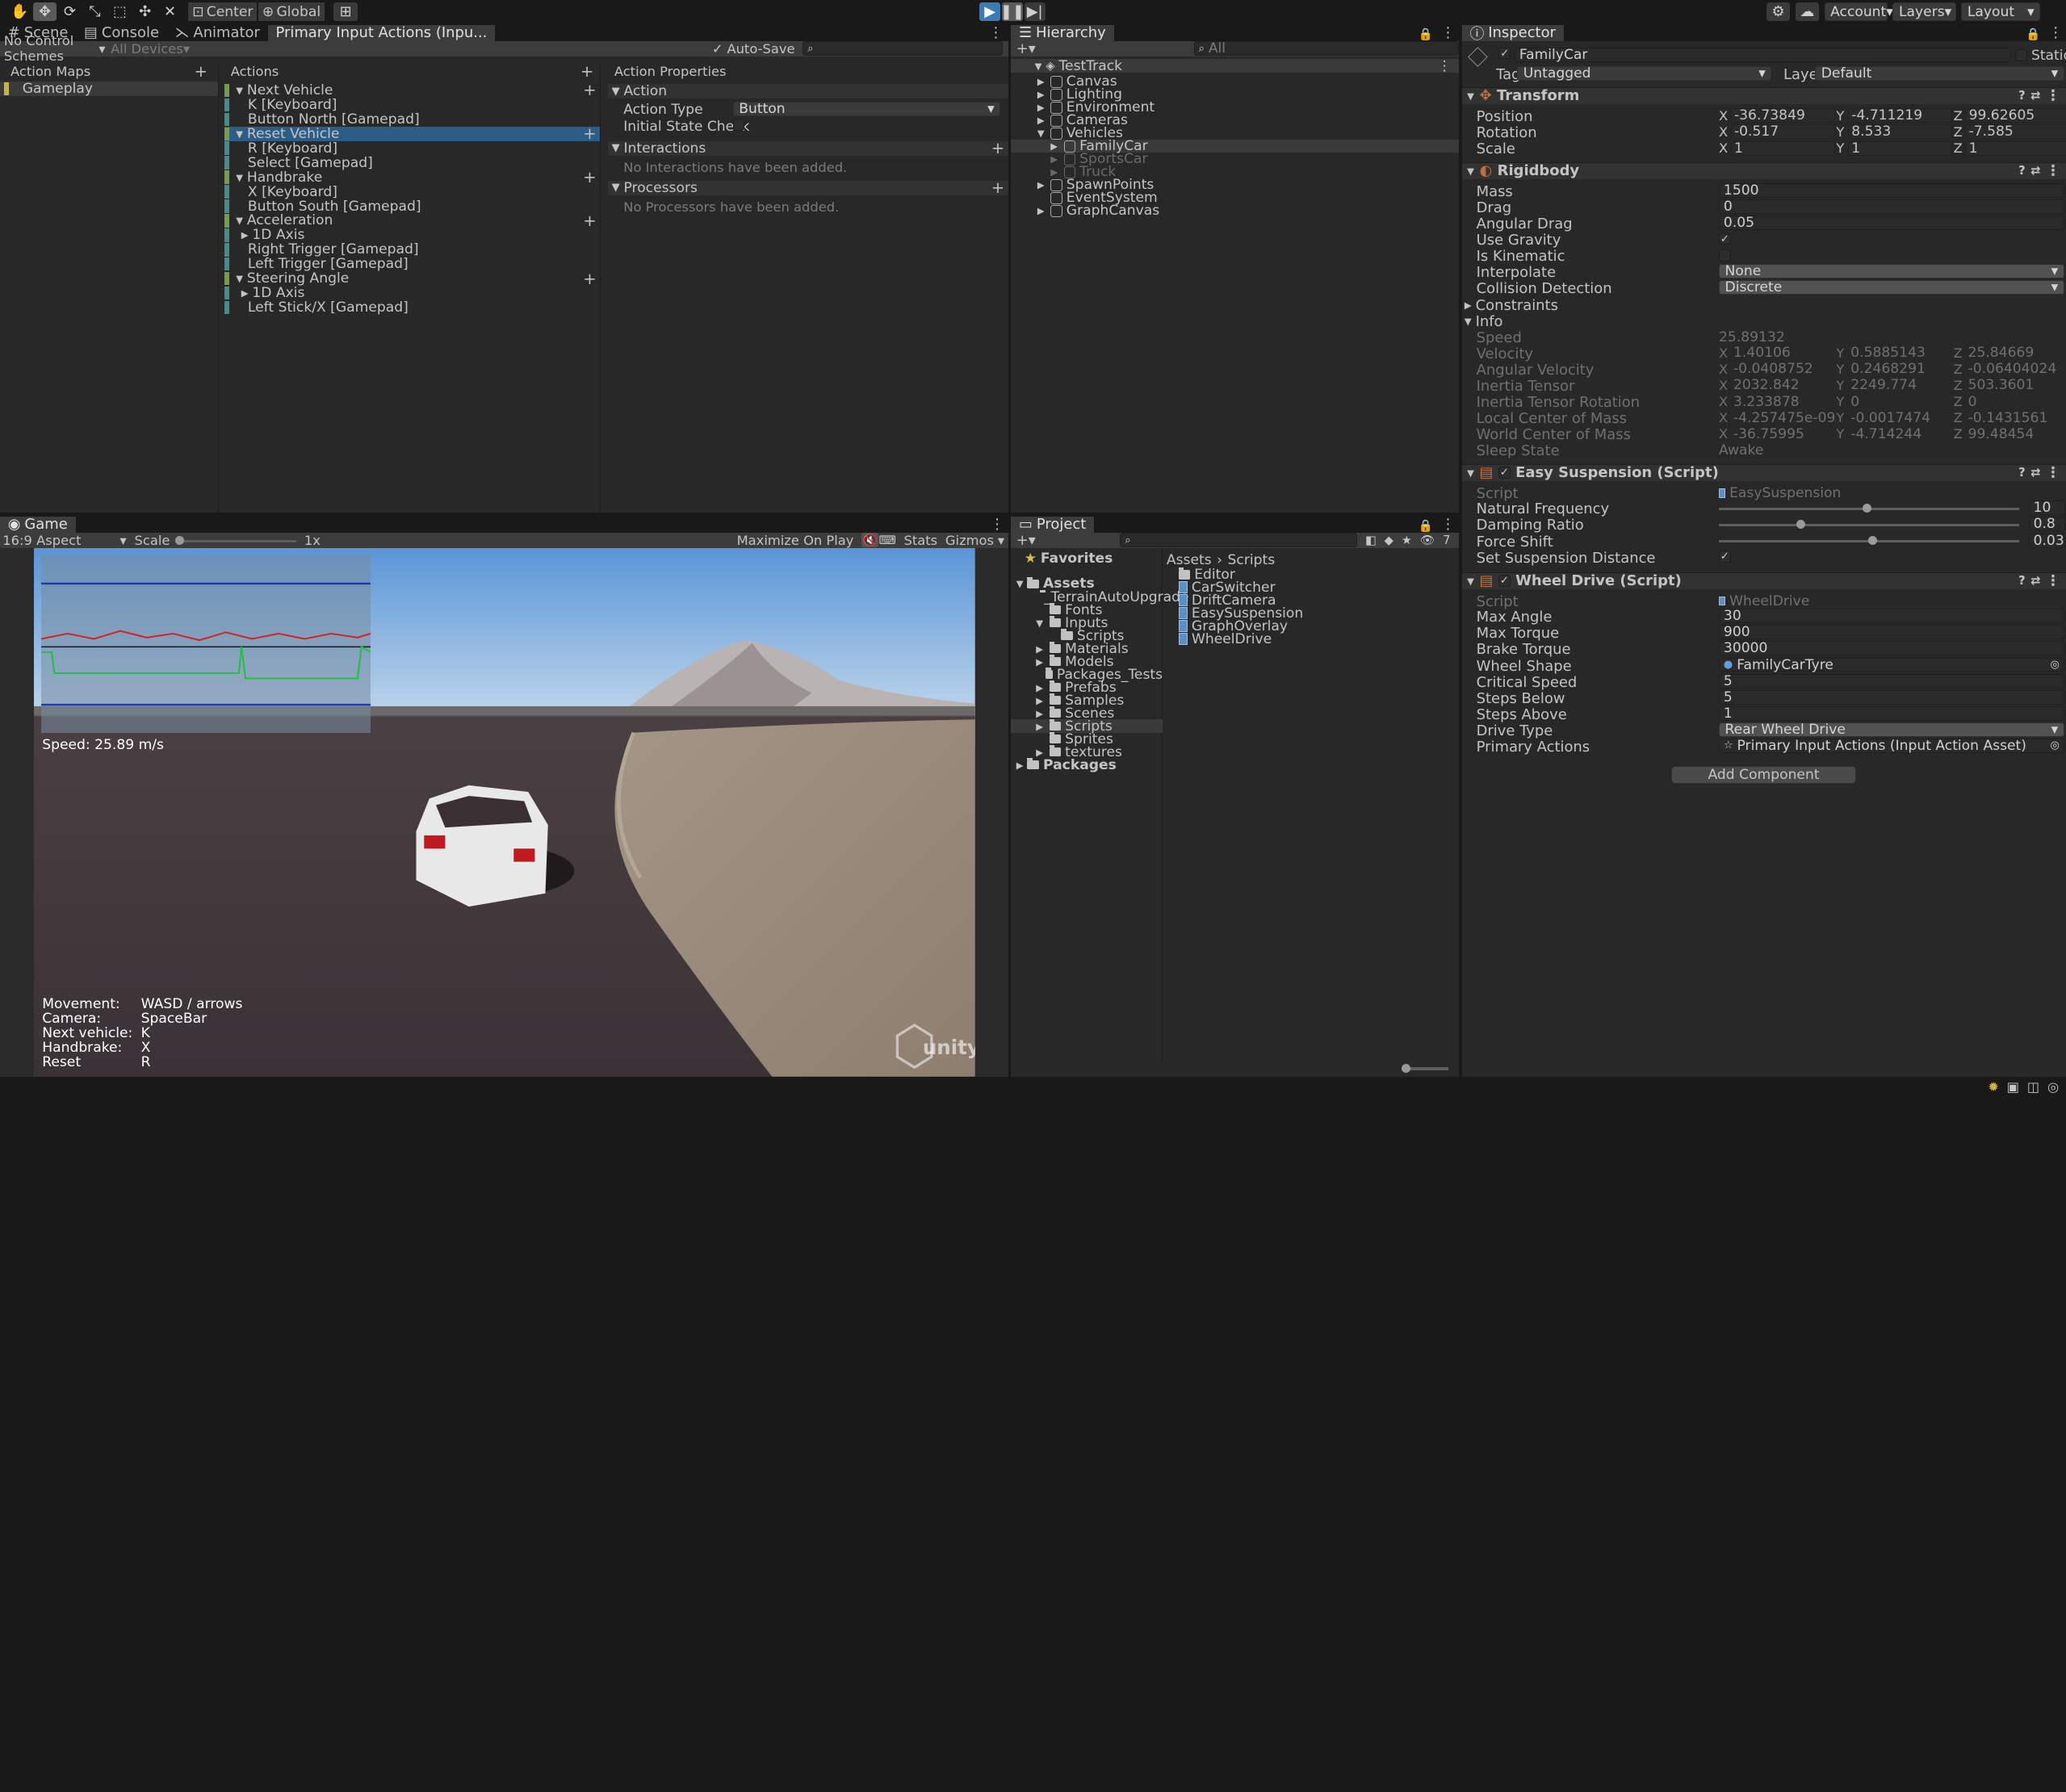 This screenshot has width=2066, height=1792. What do you see at coordinates (70, 11) in the screenshot?
I see `rotate-tool-icon: ⟳` at bounding box center [70, 11].